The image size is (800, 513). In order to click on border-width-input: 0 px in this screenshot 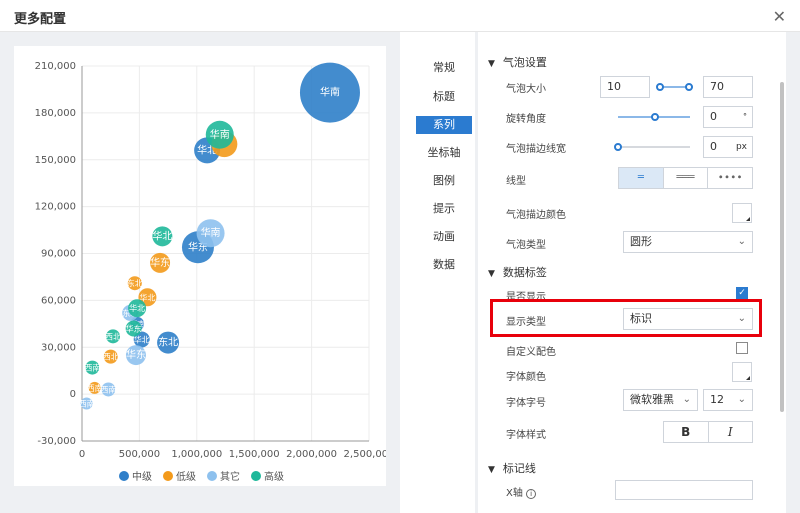, I will do `click(728, 147)`.